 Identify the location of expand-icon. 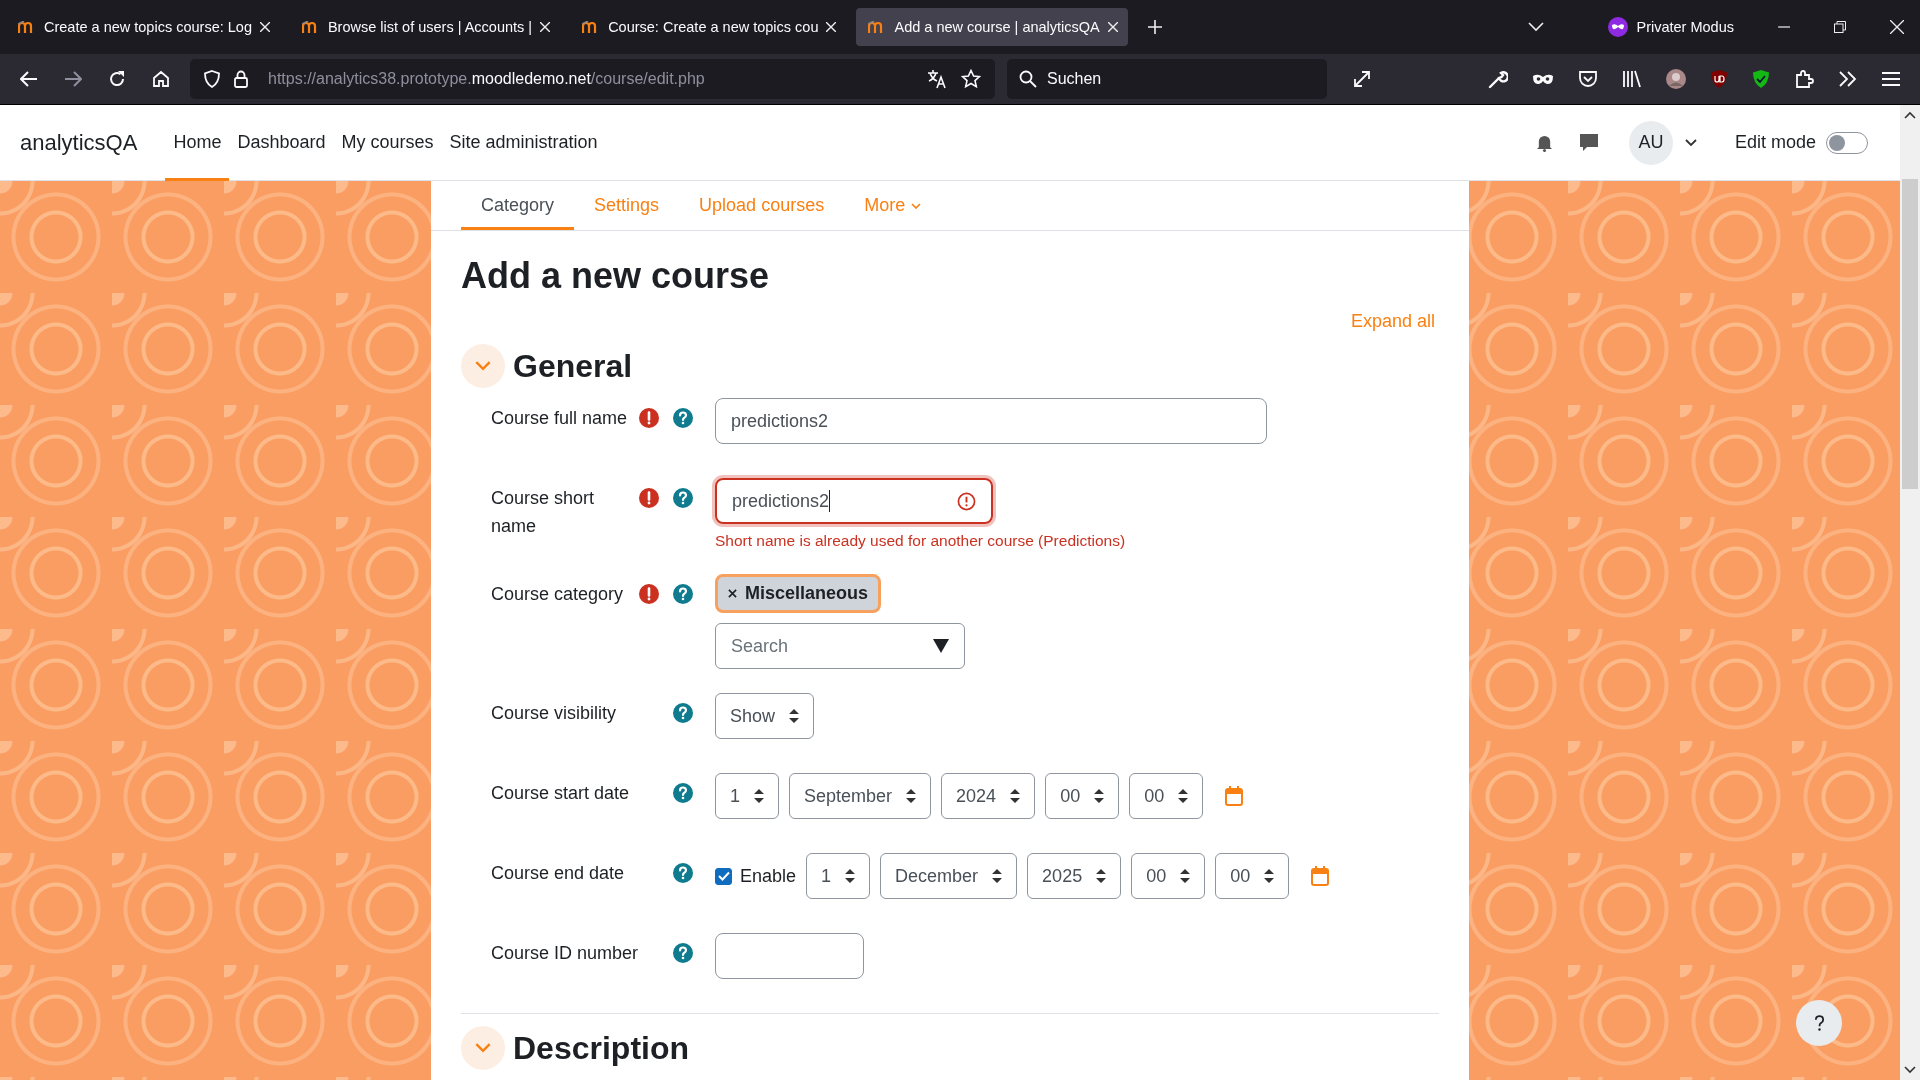
(1362, 79).